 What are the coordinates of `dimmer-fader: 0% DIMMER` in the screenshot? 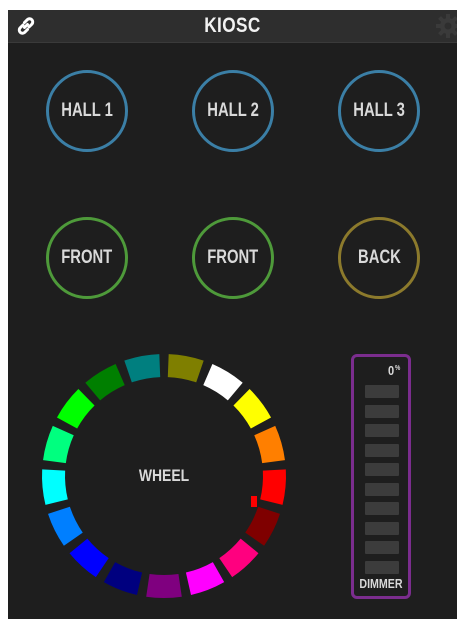 It's located at (381, 476).